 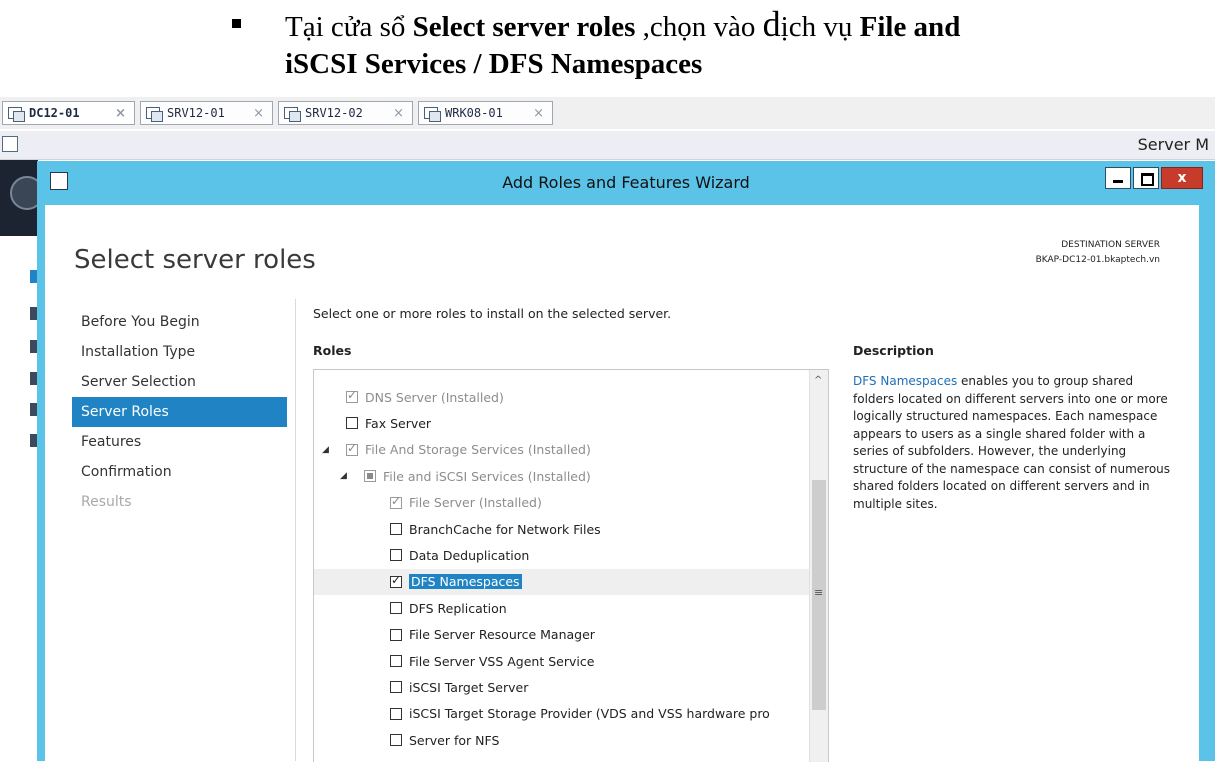 What do you see at coordinates (1173, 144) in the screenshot?
I see `server-manager-title: Server M` at bounding box center [1173, 144].